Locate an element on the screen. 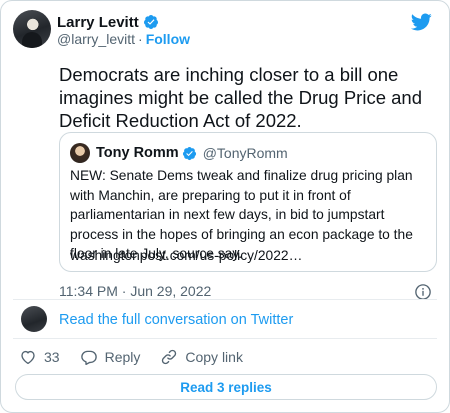 Image resolution: width=450 pixels, height=413 pixels. follow-button: Follow is located at coordinates (168, 39).